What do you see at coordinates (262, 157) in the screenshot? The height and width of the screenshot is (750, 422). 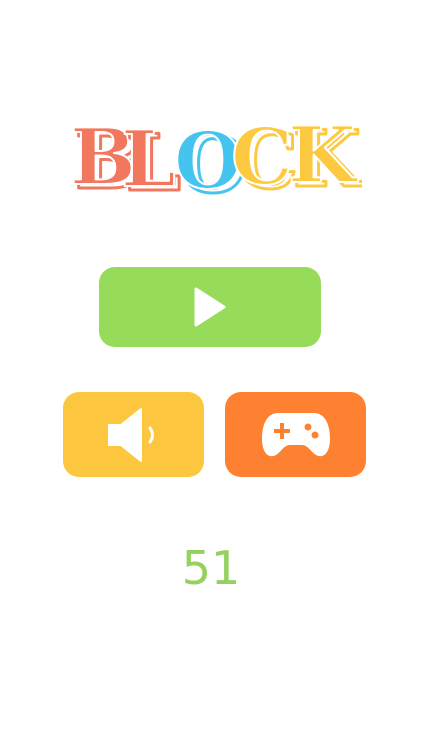 I see `svg-text: C` at bounding box center [262, 157].